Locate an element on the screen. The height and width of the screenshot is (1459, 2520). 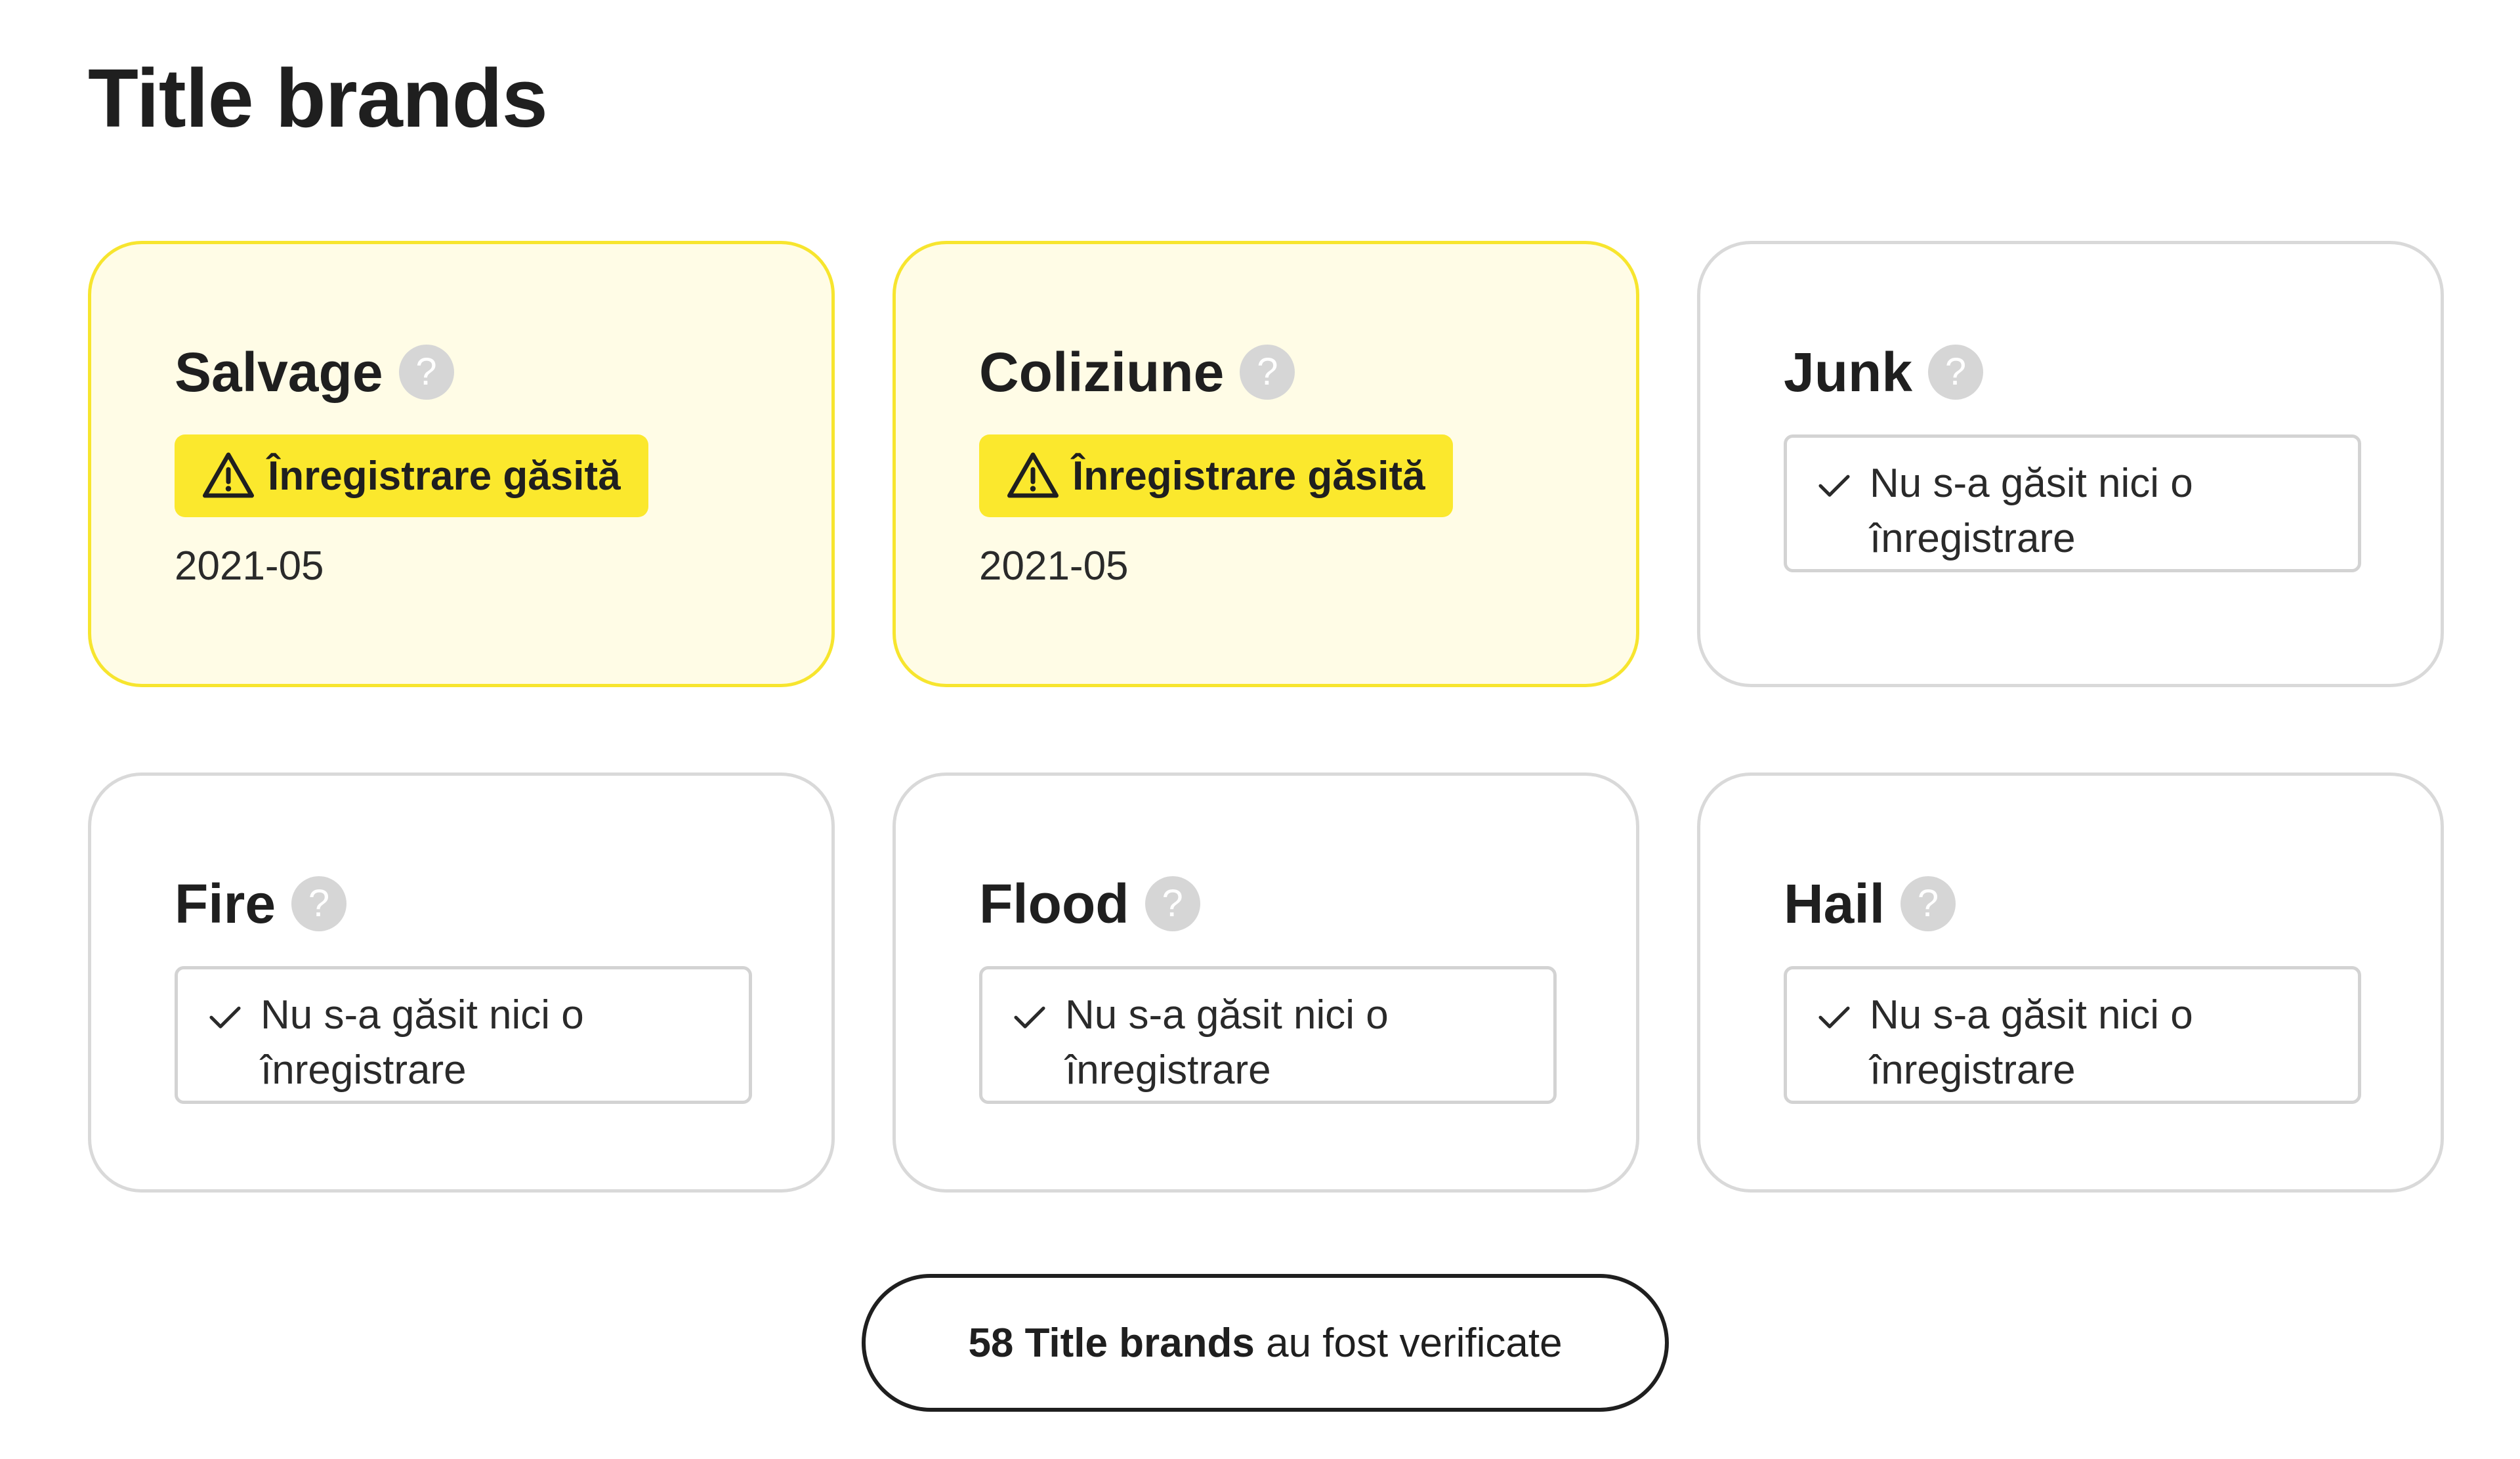
card-header: Junk ? is located at coordinates (2070, 372).